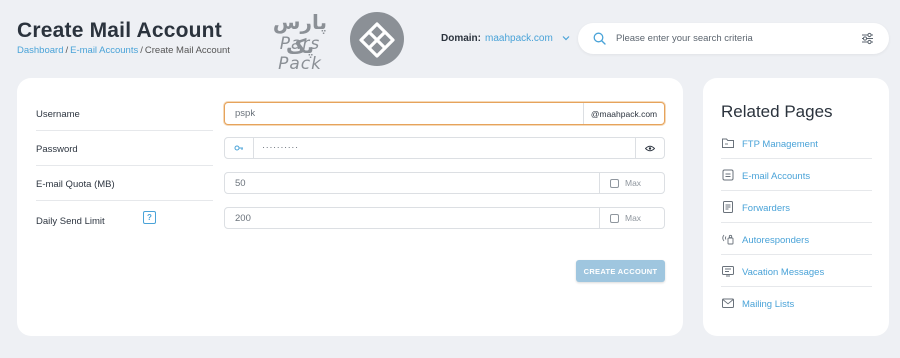 The height and width of the screenshot is (358, 900). I want to click on username-domain-suffix: @maahpack.com, so click(623, 113).